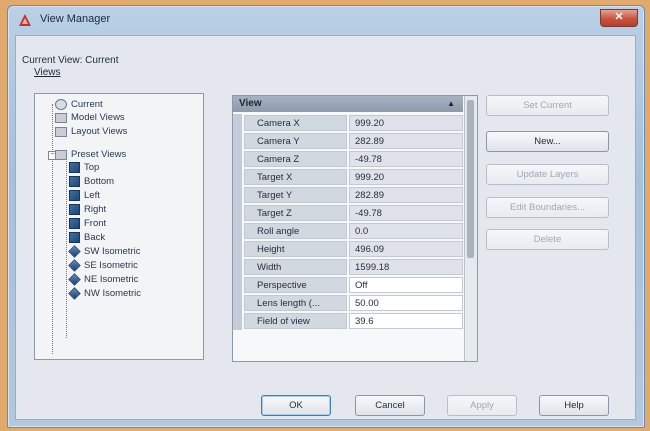  I want to click on properties-category-header: View ▲, so click(348, 104).